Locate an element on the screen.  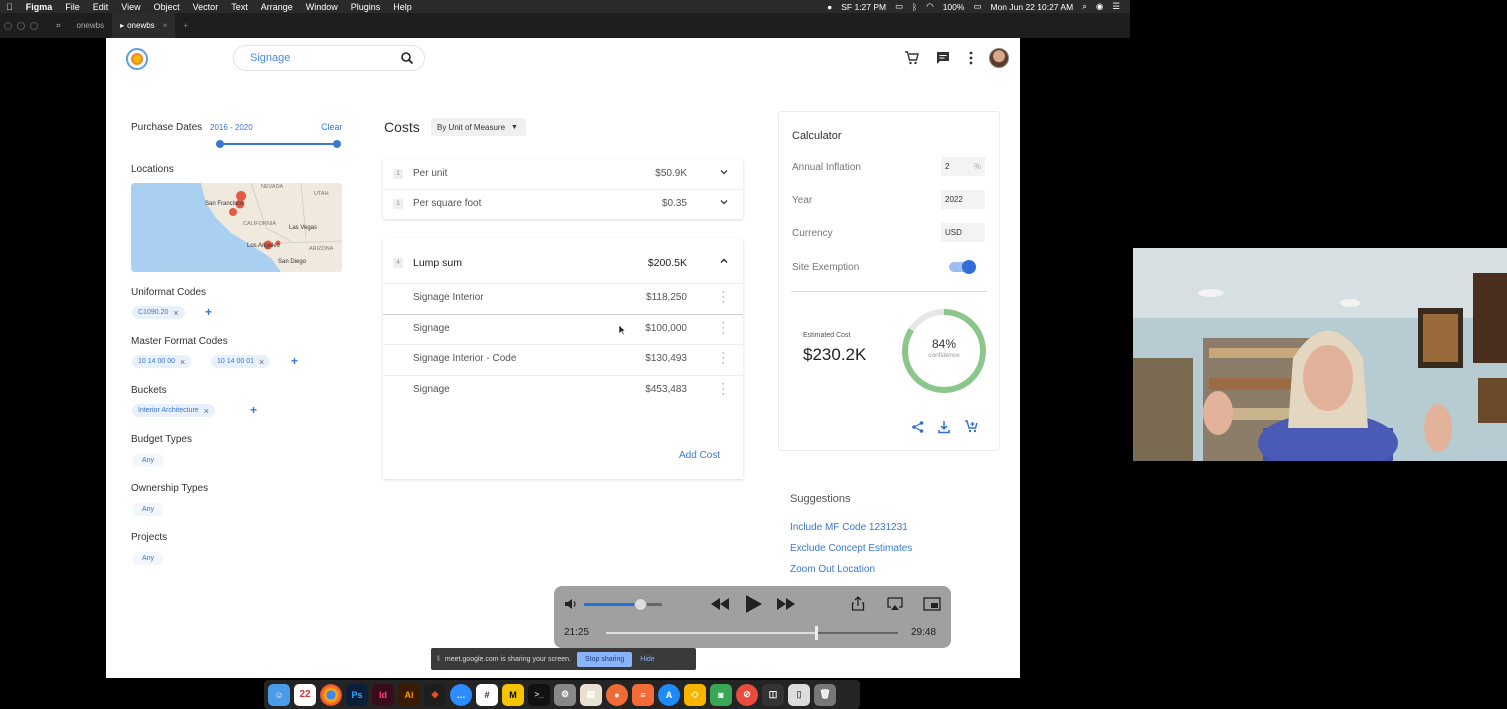
volume-icon is located at coordinates (571, 604).